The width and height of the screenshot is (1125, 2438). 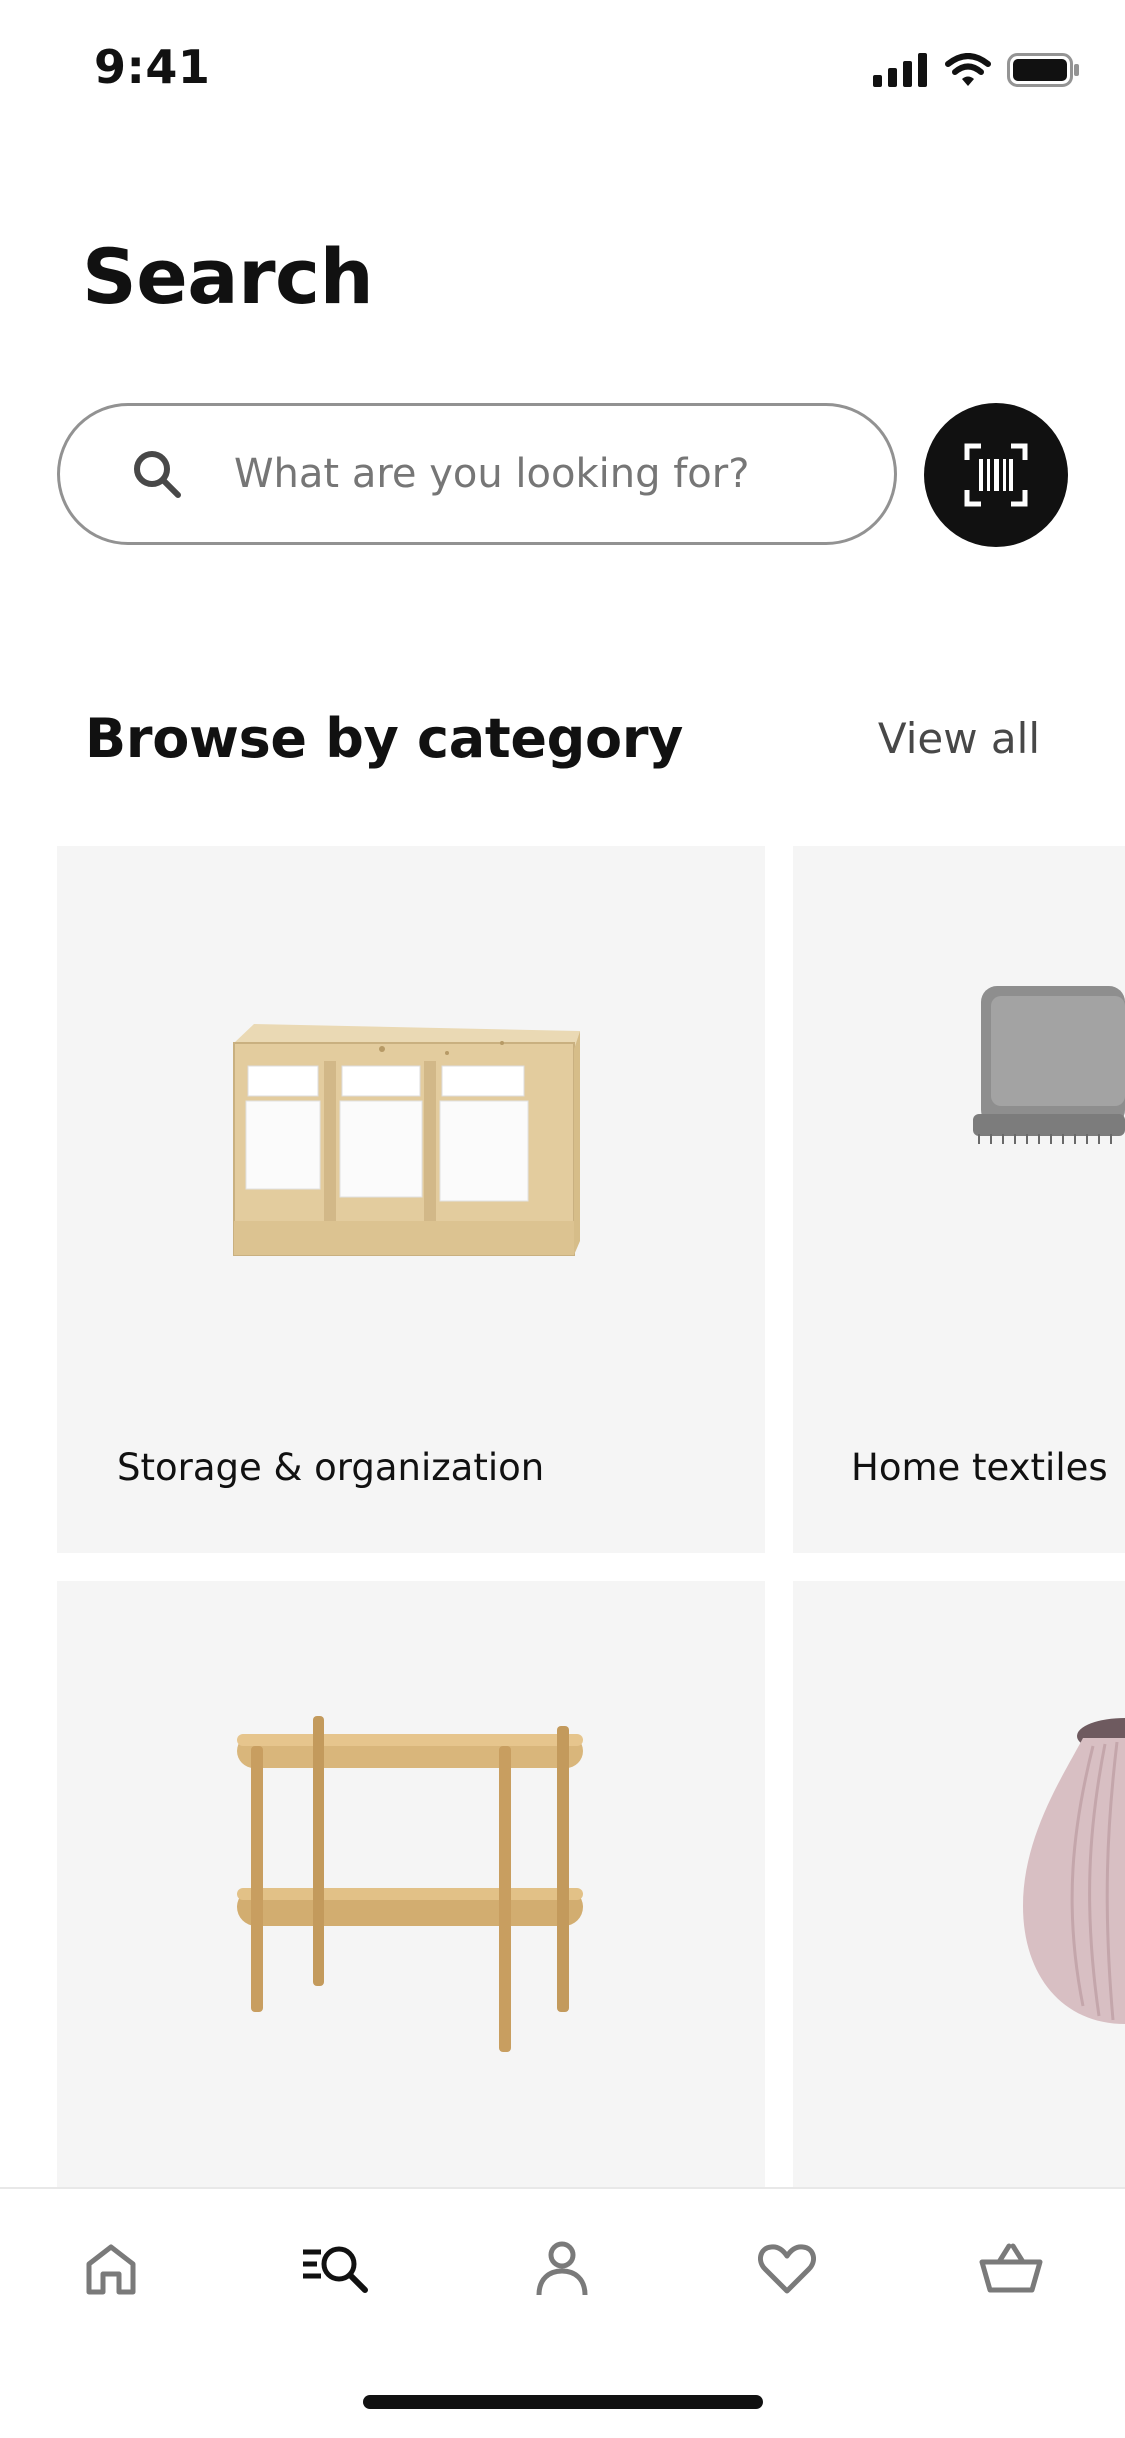 I want to click on home-icon, so click(x=111, y=2269).